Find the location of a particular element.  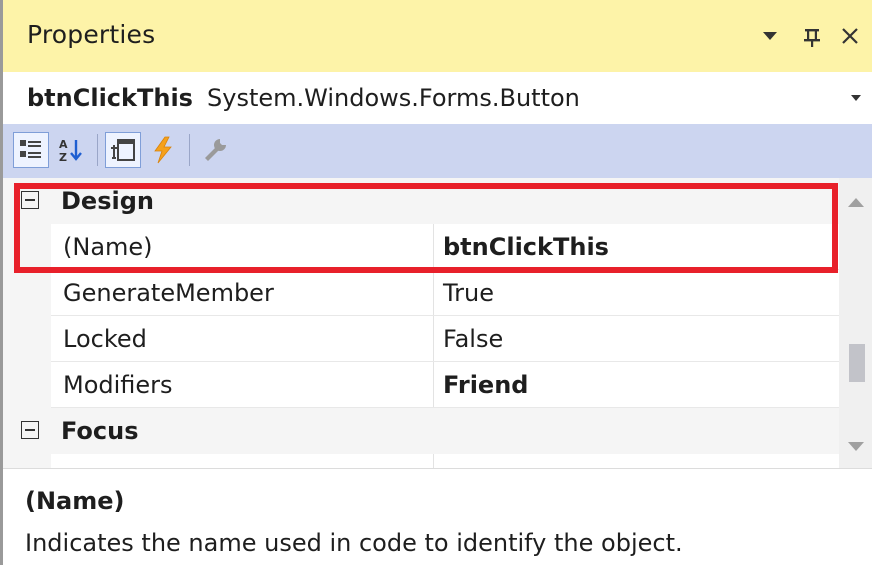

object-name: btnClickThis is located at coordinates (110, 98).